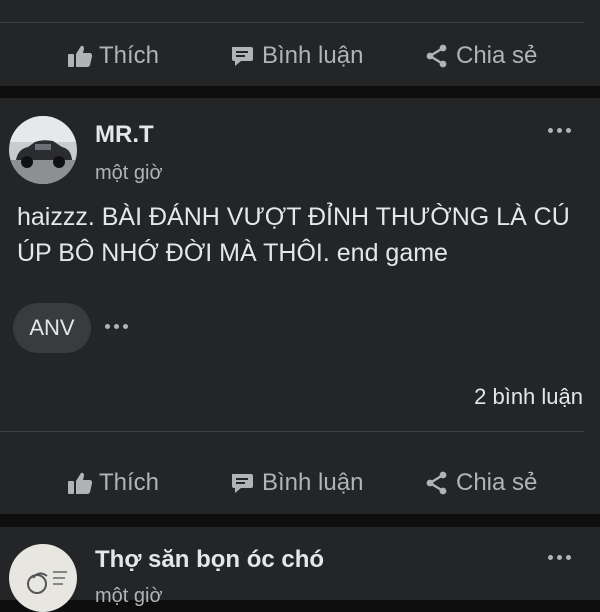 The image size is (600, 612). What do you see at coordinates (116, 326) in the screenshot?
I see `chip-more-dots-icon` at bounding box center [116, 326].